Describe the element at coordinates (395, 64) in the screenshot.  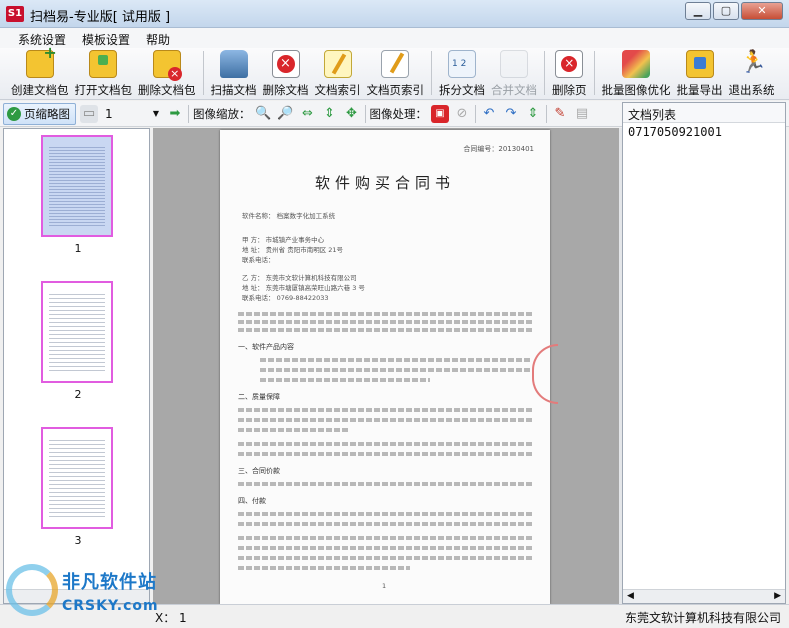
I see `page-index-icon` at that location.